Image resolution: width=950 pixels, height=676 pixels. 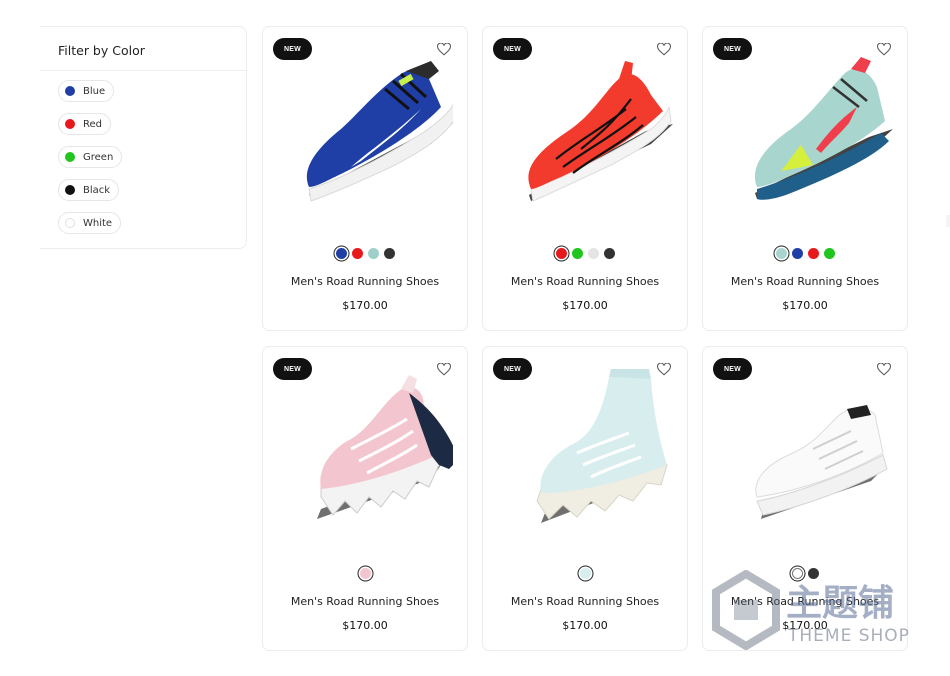 I want to click on color-filter-label: Green, so click(x=98, y=157).